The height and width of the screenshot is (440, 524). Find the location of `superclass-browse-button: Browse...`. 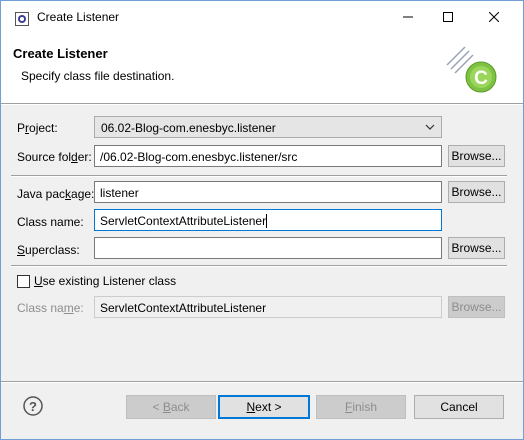

superclass-browse-button: Browse... is located at coordinates (476, 248).